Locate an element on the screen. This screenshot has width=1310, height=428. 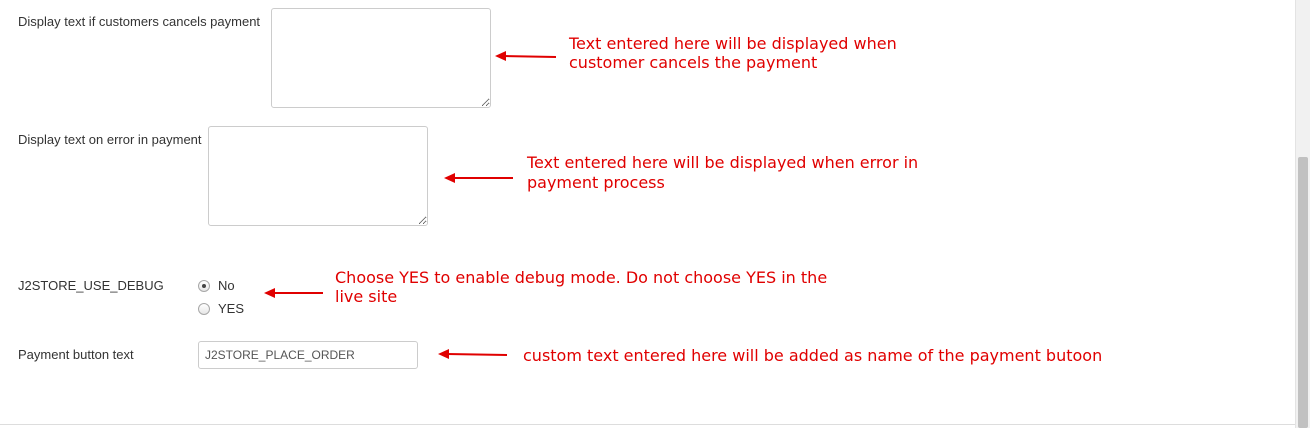
debug-label: J2STORE_USE_DEBUG is located at coordinates (91, 285).